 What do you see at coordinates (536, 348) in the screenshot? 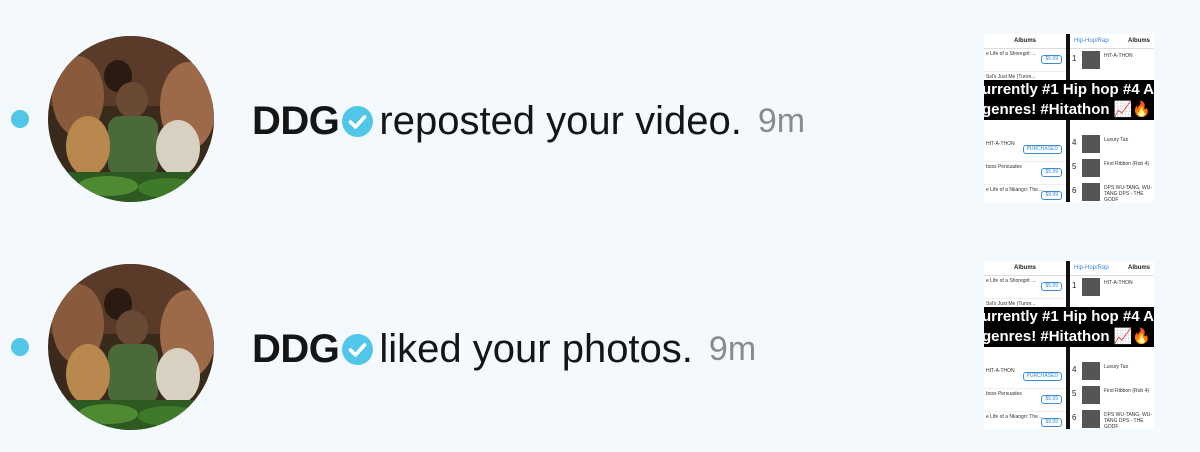
I see `action-text: liked your photos.` at bounding box center [536, 348].